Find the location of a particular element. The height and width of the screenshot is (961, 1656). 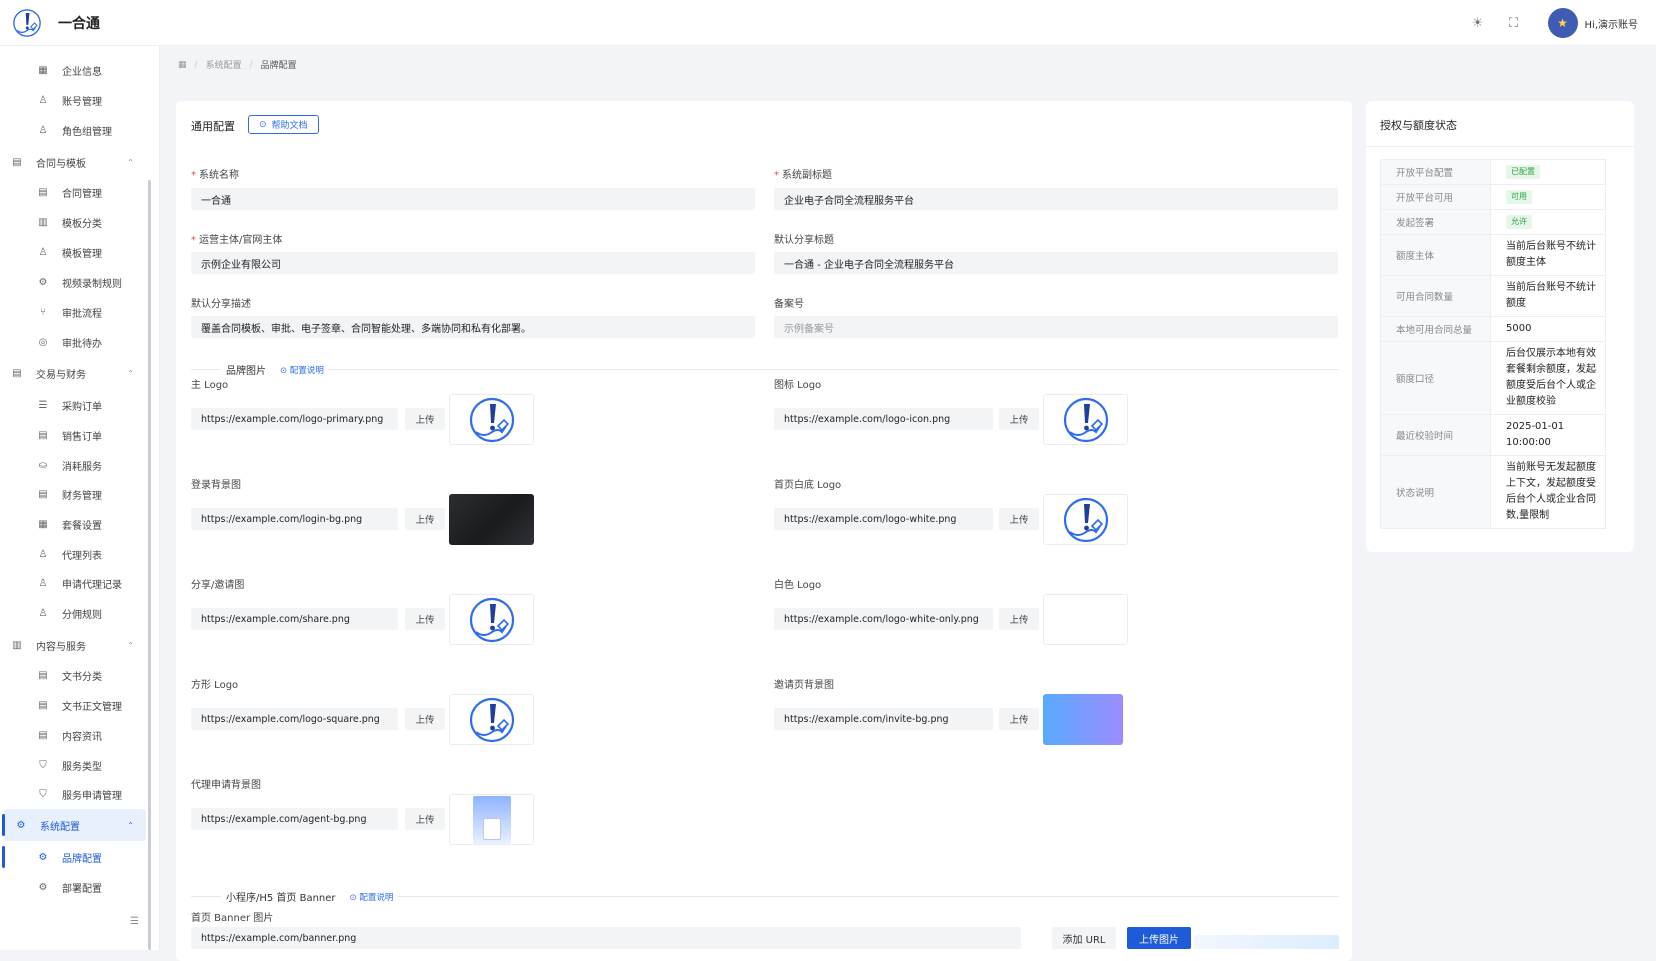

icon-logo-url-input: https://example.com/logo-icon.png is located at coordinates (883, 419).